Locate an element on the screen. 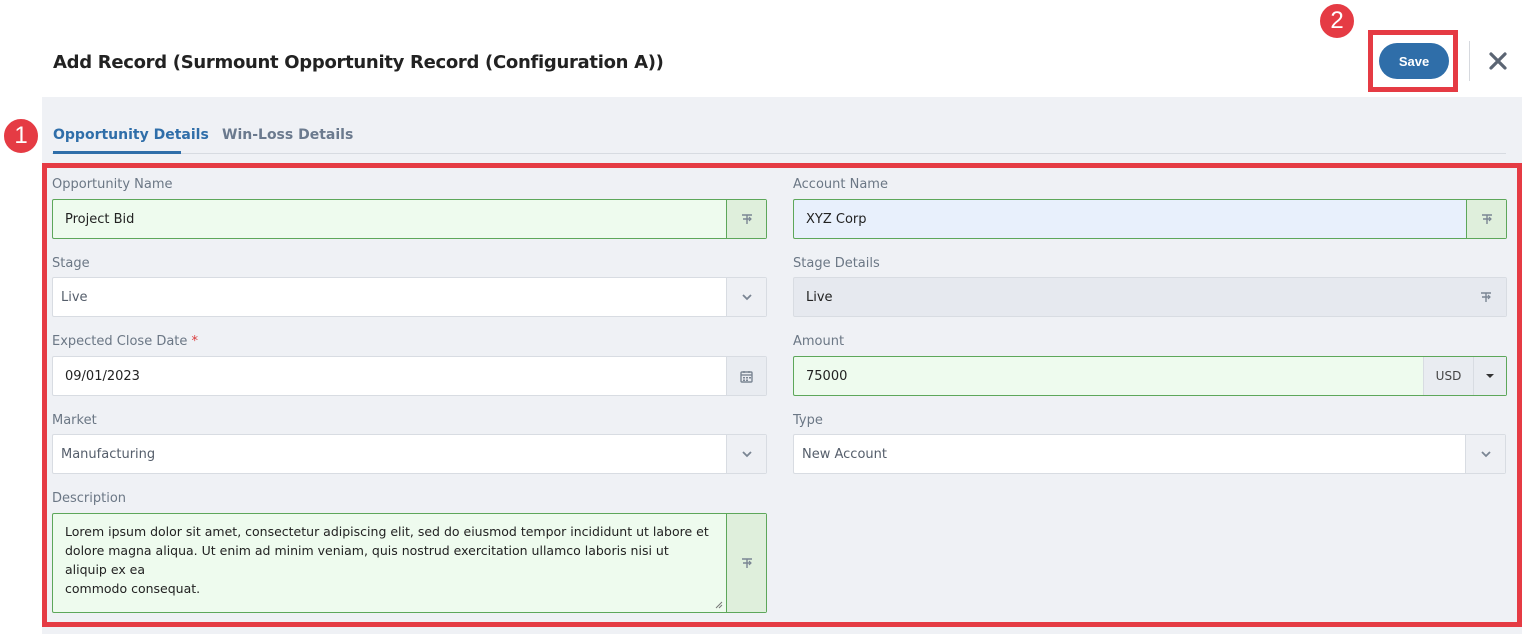 The width and height of the screenshot is (1522, 634). type-value: New Account is located at coordinates (1129, 454).